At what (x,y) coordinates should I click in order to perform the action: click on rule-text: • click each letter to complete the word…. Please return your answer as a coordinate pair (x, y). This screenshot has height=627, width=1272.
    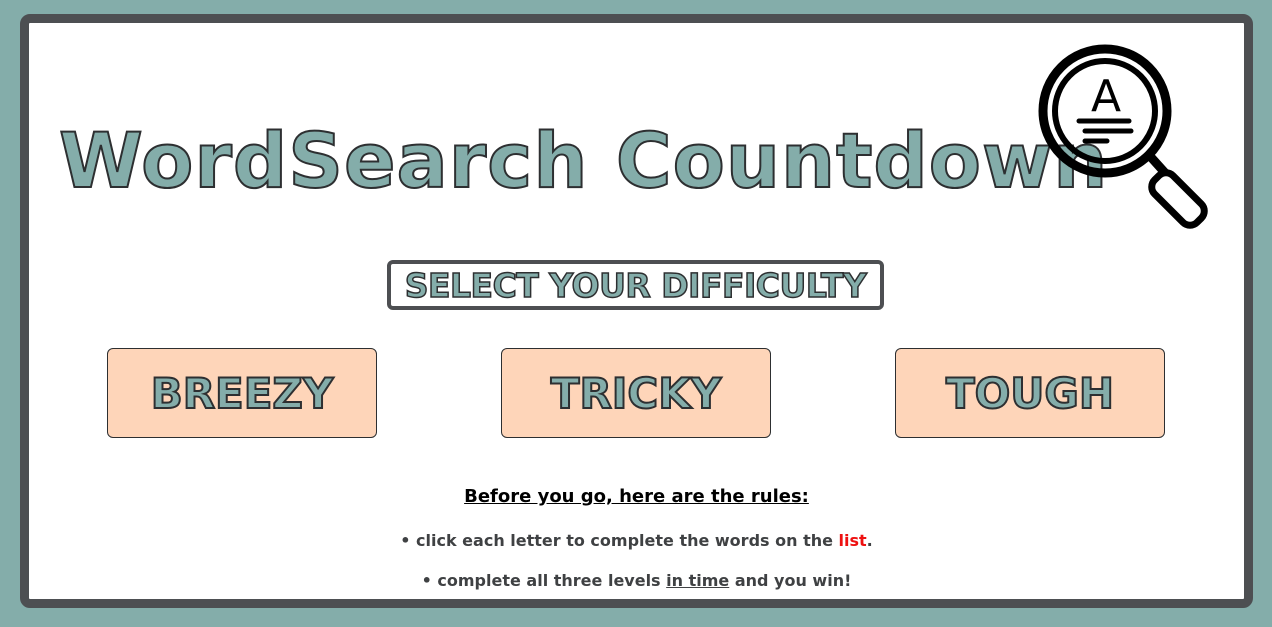
    Looking at the image, I should click on (619, 540).